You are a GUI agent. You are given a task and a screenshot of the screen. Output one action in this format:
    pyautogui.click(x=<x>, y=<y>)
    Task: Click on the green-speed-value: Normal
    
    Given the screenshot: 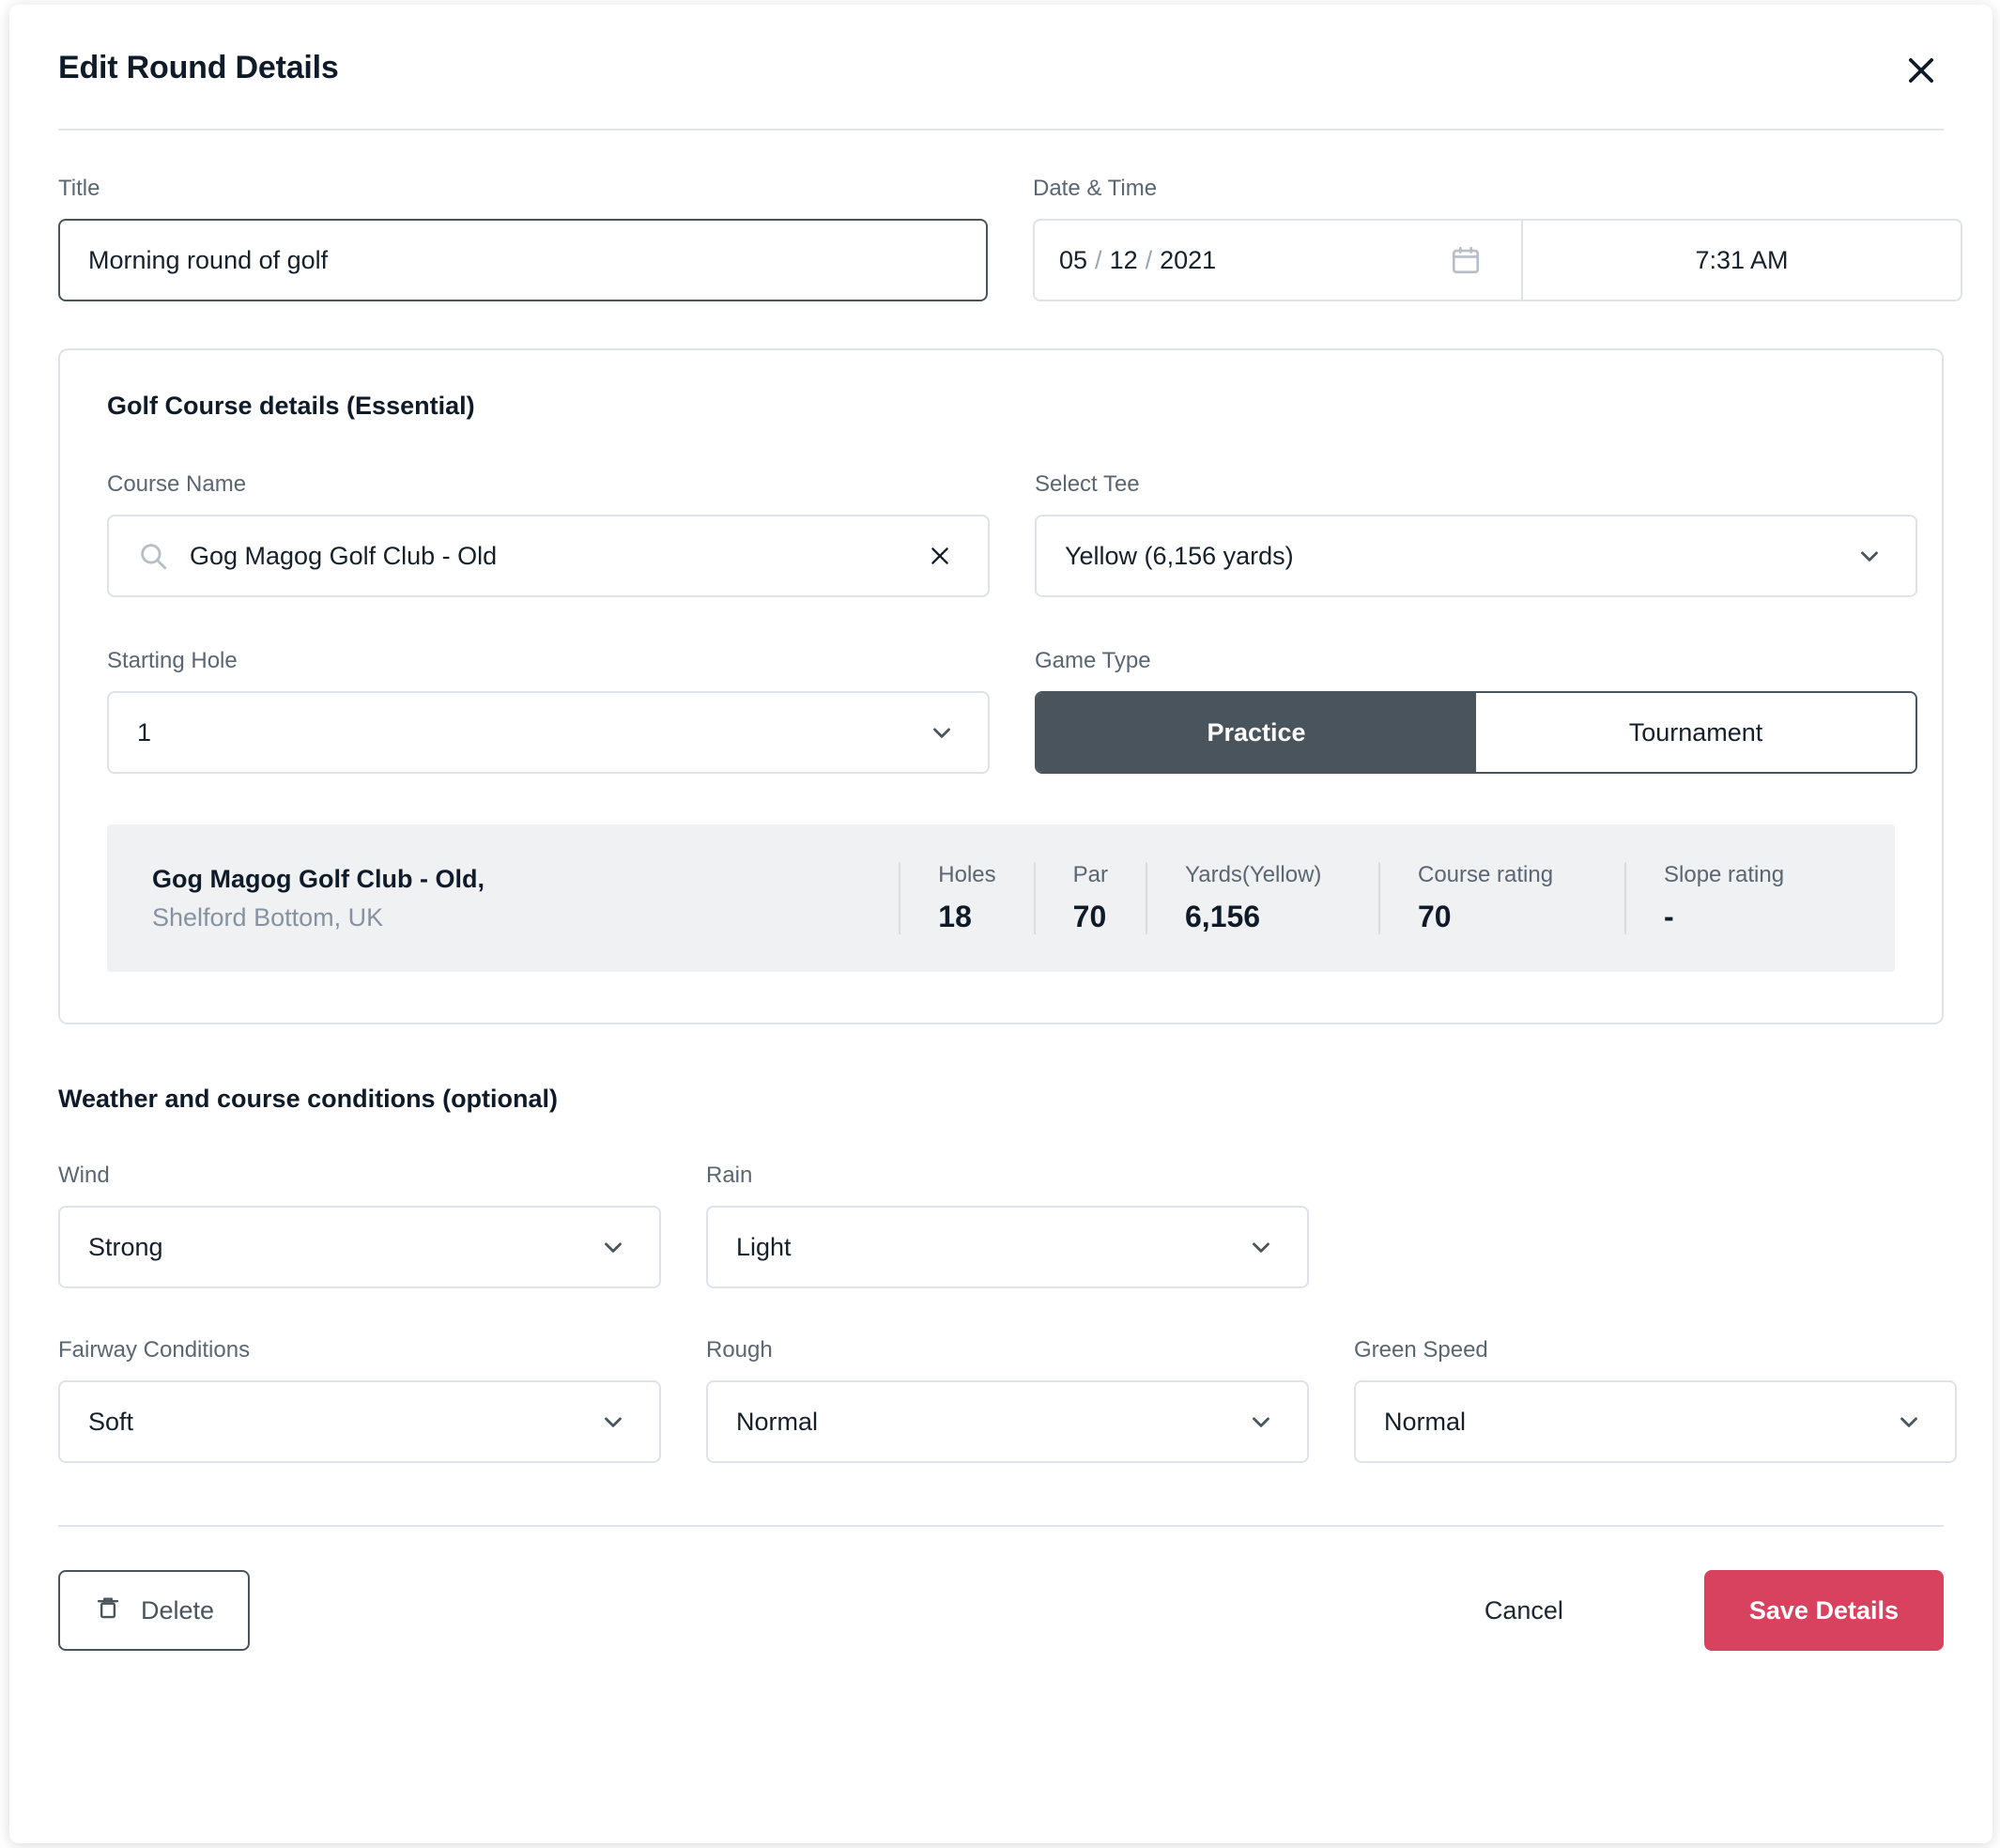 What is the action you would take?
    pyautogui.click(x=1425, y=1421)
    